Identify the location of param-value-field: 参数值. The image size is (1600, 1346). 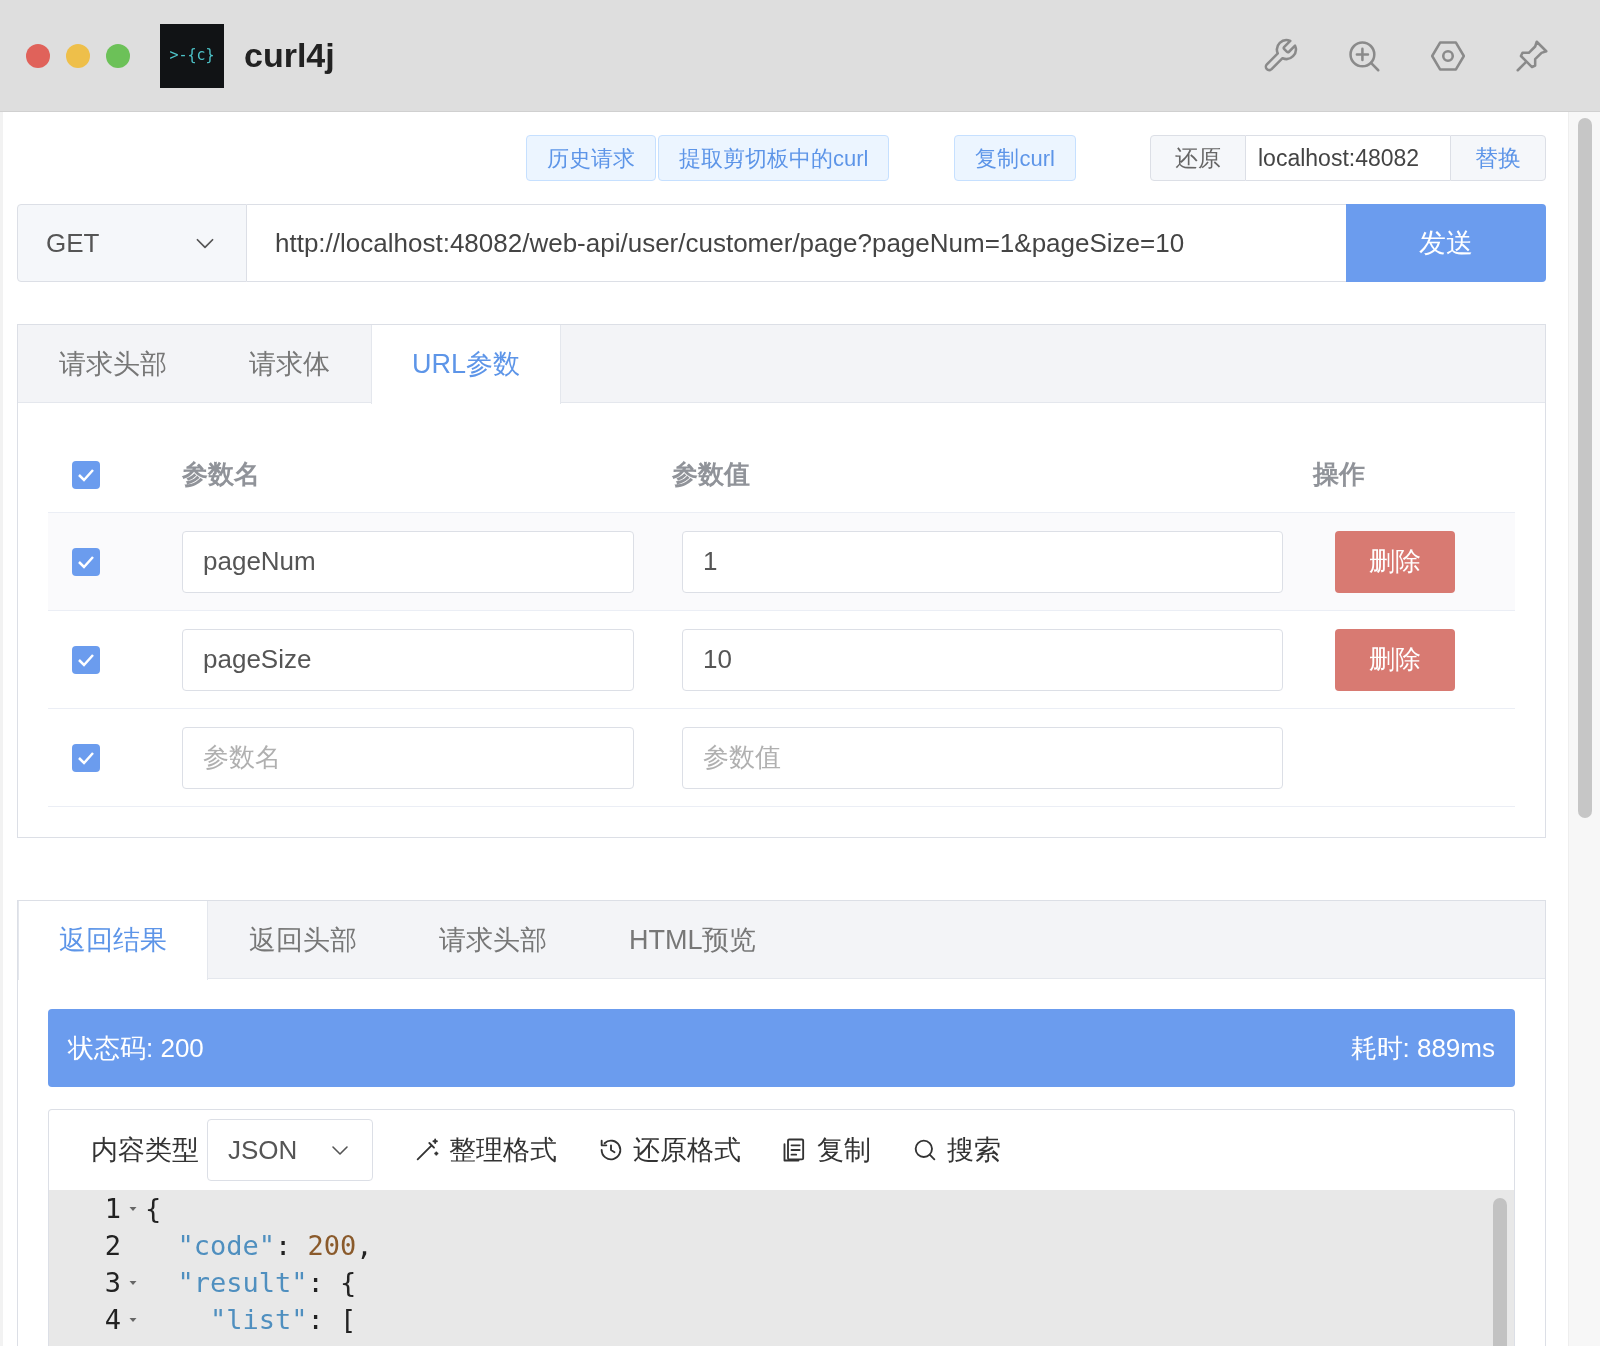
(982, 757).